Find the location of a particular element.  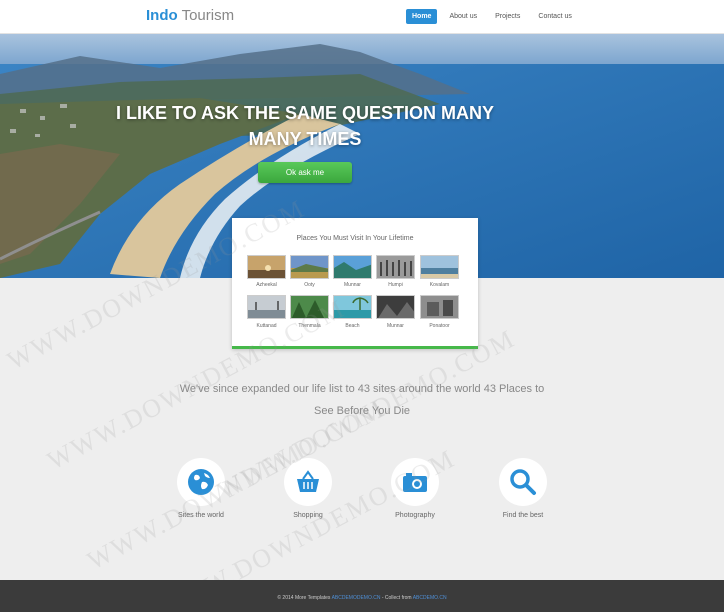

feature-label: Photography is located at coordinates (415, 515).